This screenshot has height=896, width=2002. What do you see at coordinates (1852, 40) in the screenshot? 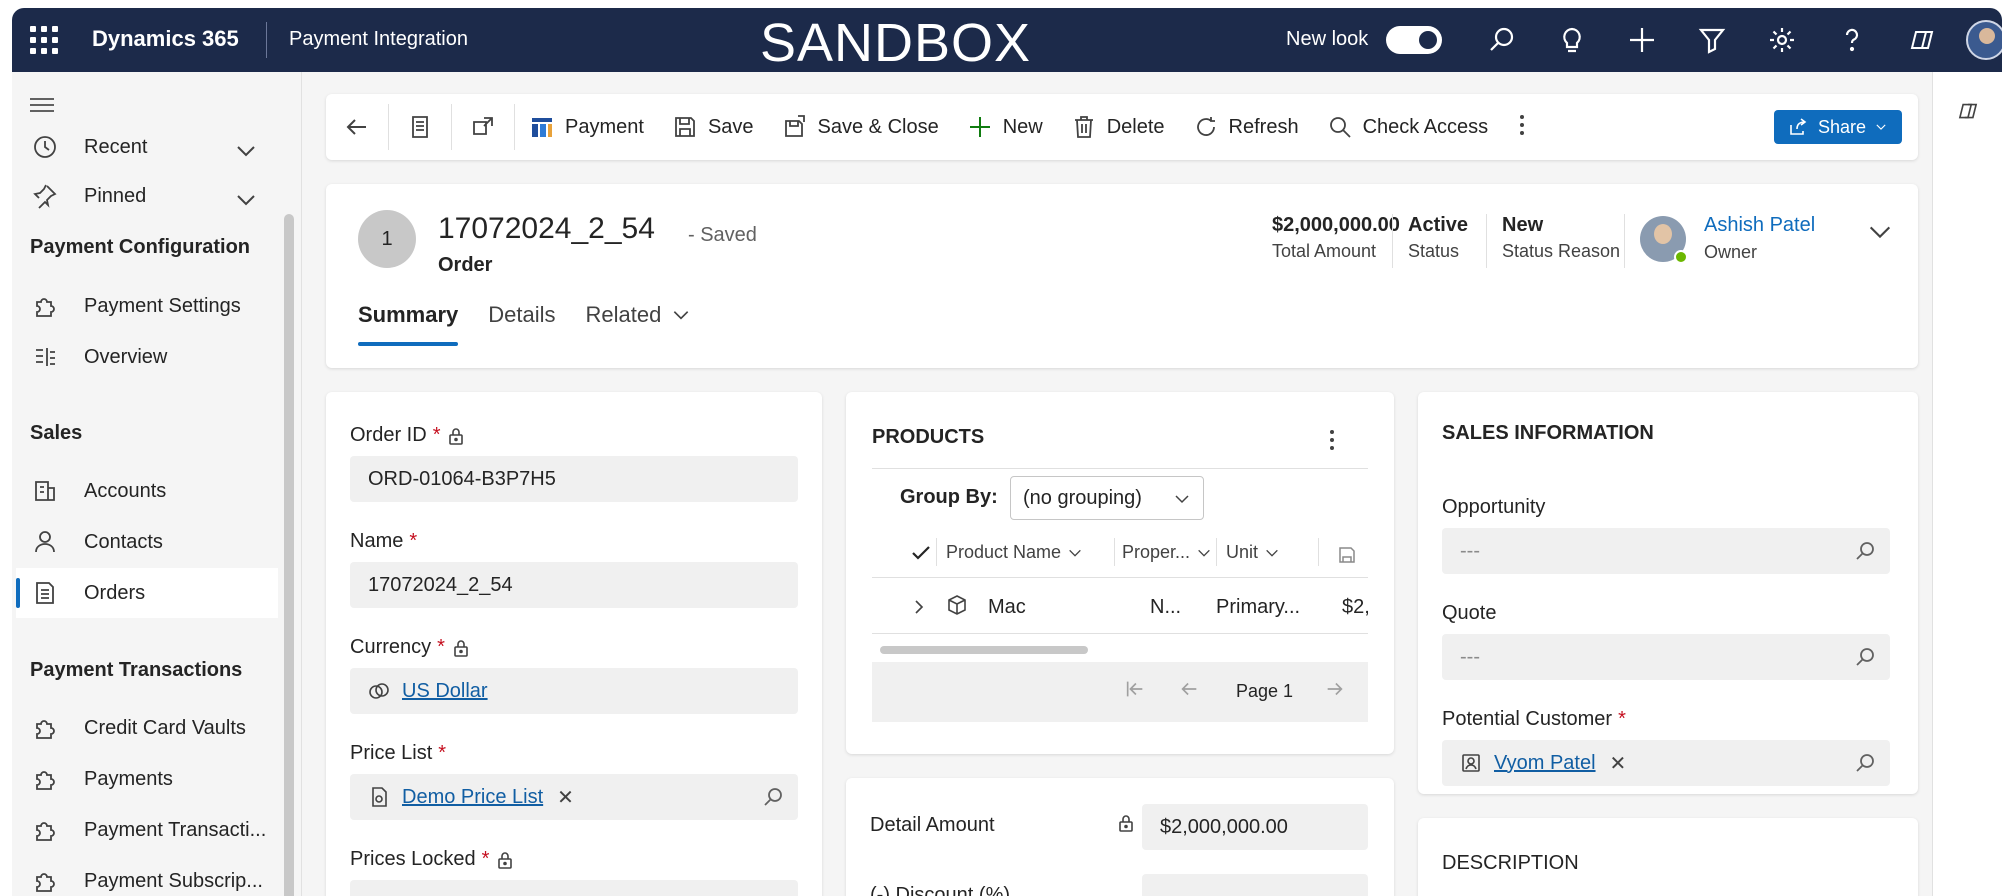
I see `help-icon` at bounding box center [1852, 40].